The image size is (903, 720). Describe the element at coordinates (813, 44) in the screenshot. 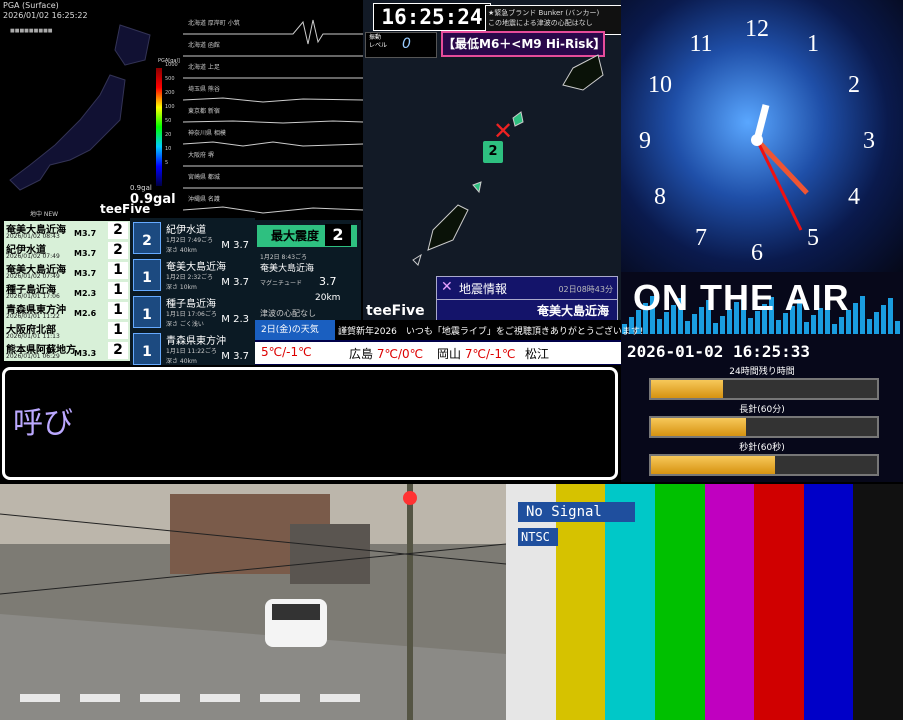

I see `clock-numeral: 1` at that location.